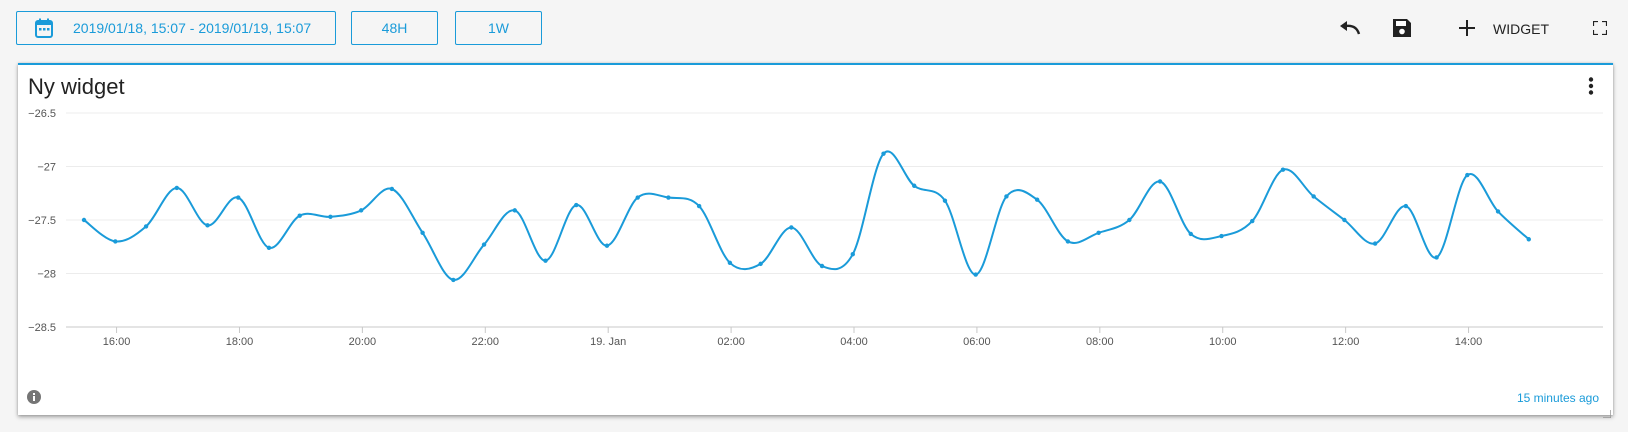  I want to click on y-tick-label: −28.5, so click(42, 328).